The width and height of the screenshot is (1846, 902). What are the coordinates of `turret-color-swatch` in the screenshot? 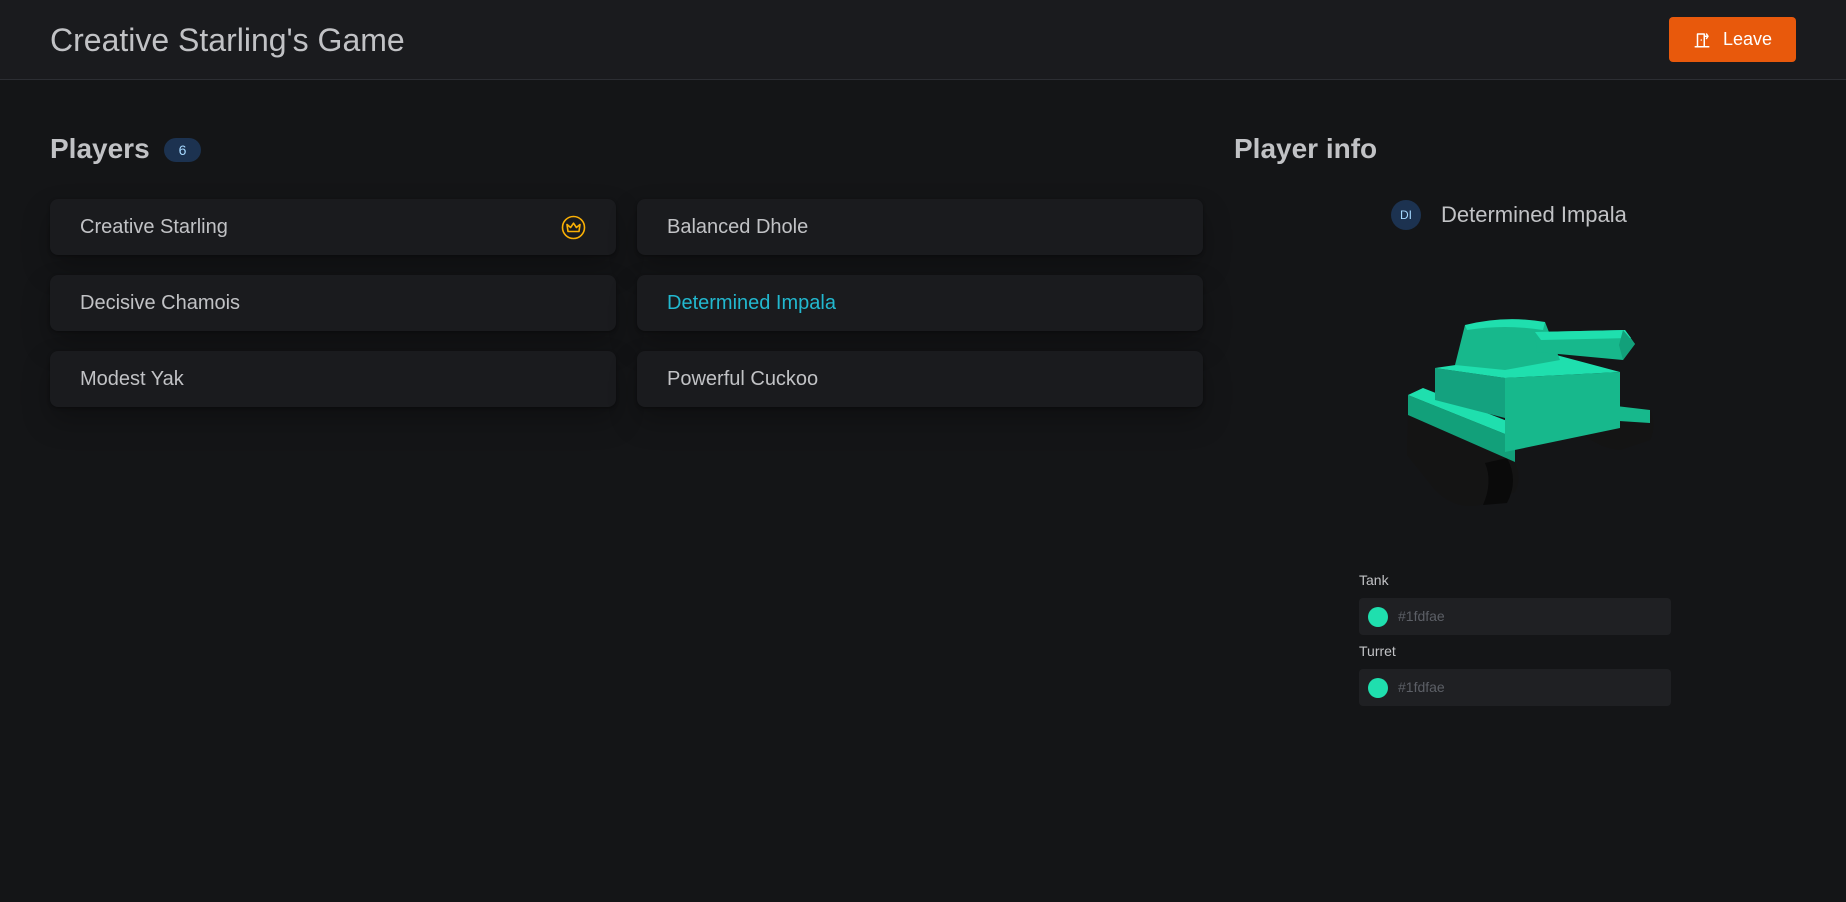 It's located at (1378, 688).